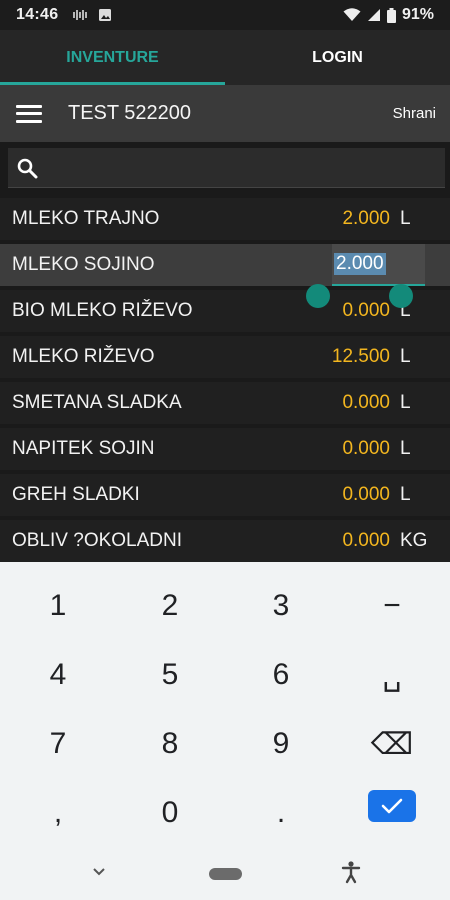 The width and height of the screenshot is (450, 900). Describe the element at coordinates (170, 813) in the screenshot. I see `key-0: 0` at that location.